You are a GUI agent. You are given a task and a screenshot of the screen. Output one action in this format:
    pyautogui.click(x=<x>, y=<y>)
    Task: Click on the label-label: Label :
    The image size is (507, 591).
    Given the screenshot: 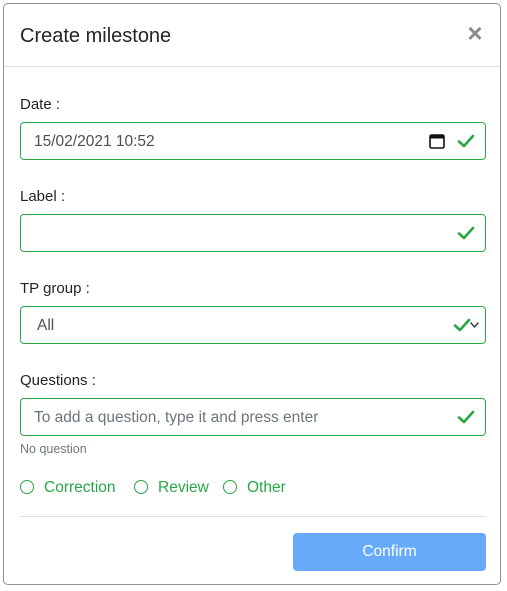 What is the action you would take?
    pyautogui.click(x=43, y=196)
    